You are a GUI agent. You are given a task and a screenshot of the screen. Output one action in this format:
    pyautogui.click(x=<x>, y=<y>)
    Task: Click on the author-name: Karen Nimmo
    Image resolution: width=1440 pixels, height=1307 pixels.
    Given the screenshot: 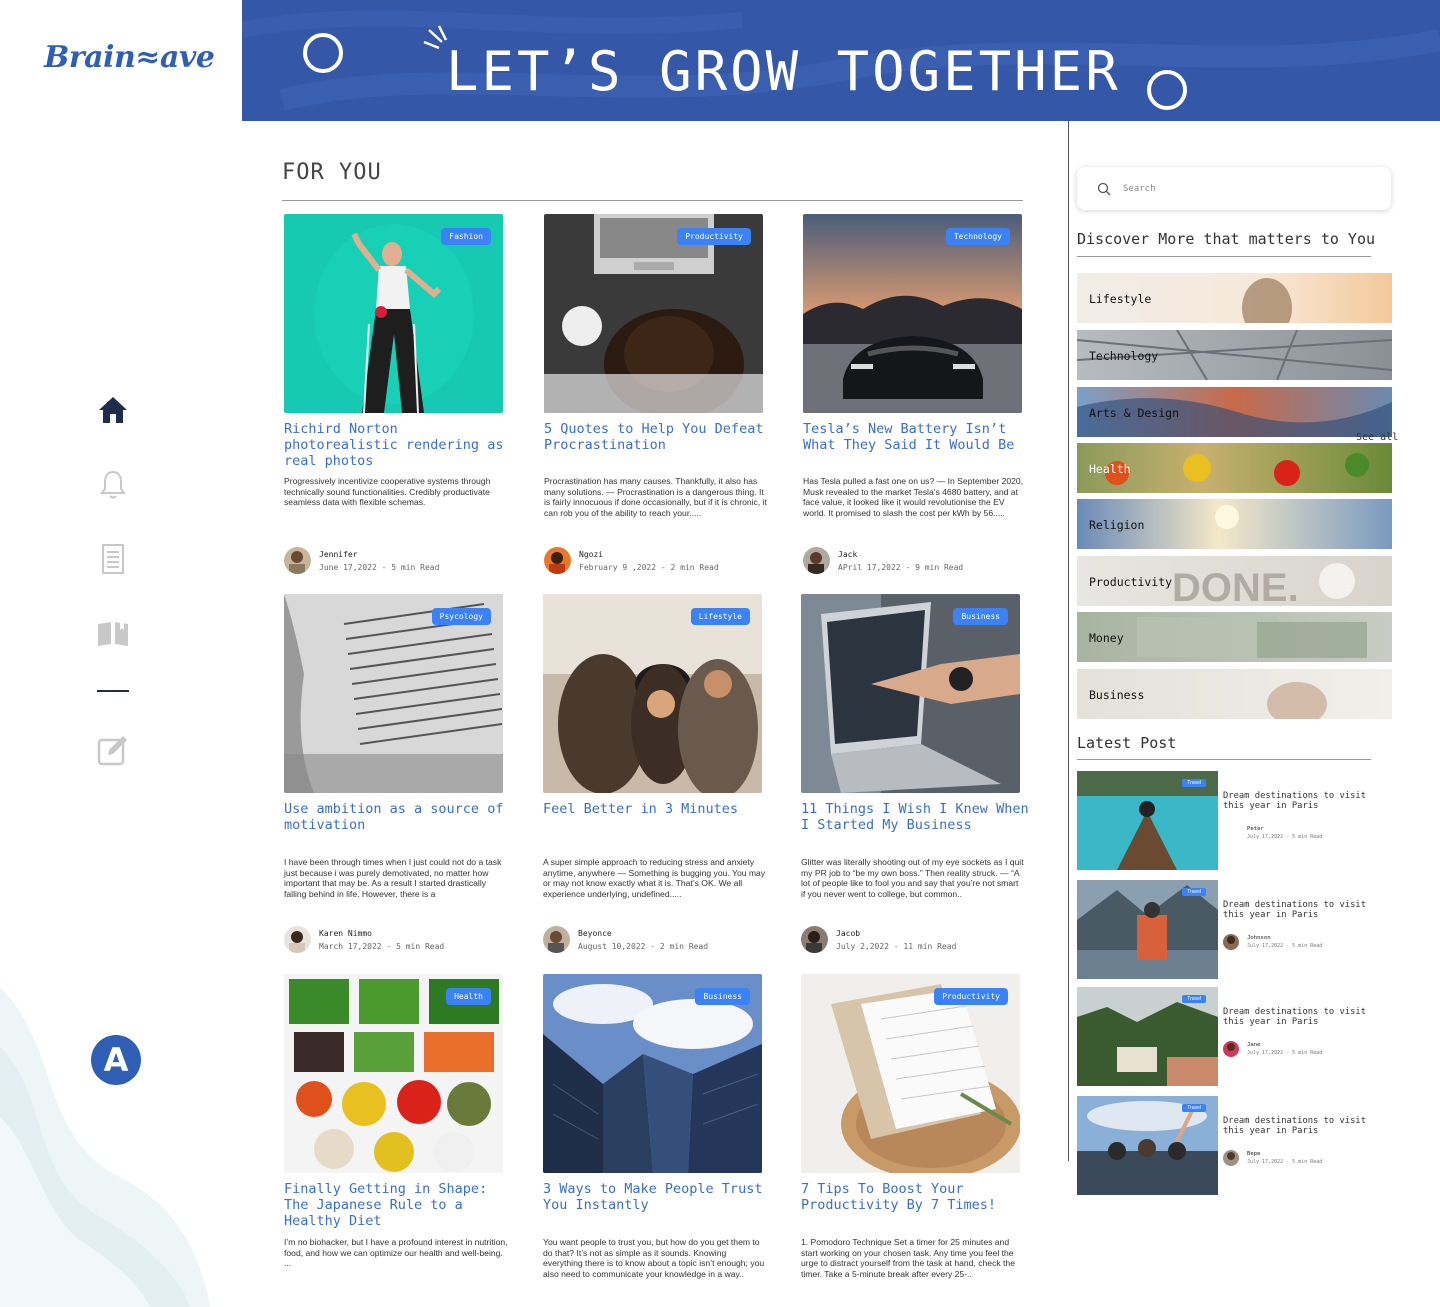 What is the action you would take?
    pyautogui.click(x=381, y=933)
    